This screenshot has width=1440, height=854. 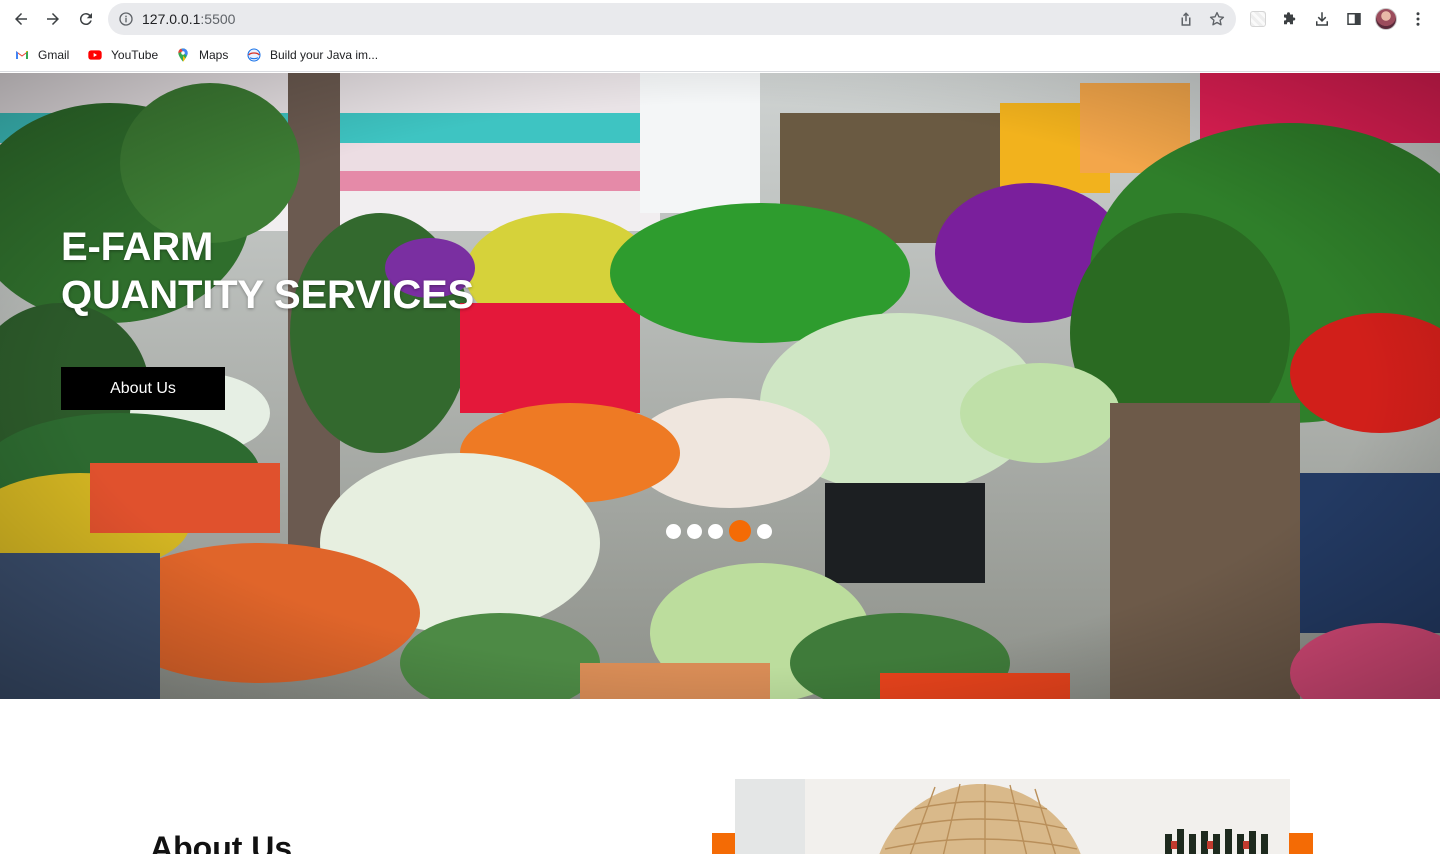 I want to click on reload-button, so click(x=86, y=19).